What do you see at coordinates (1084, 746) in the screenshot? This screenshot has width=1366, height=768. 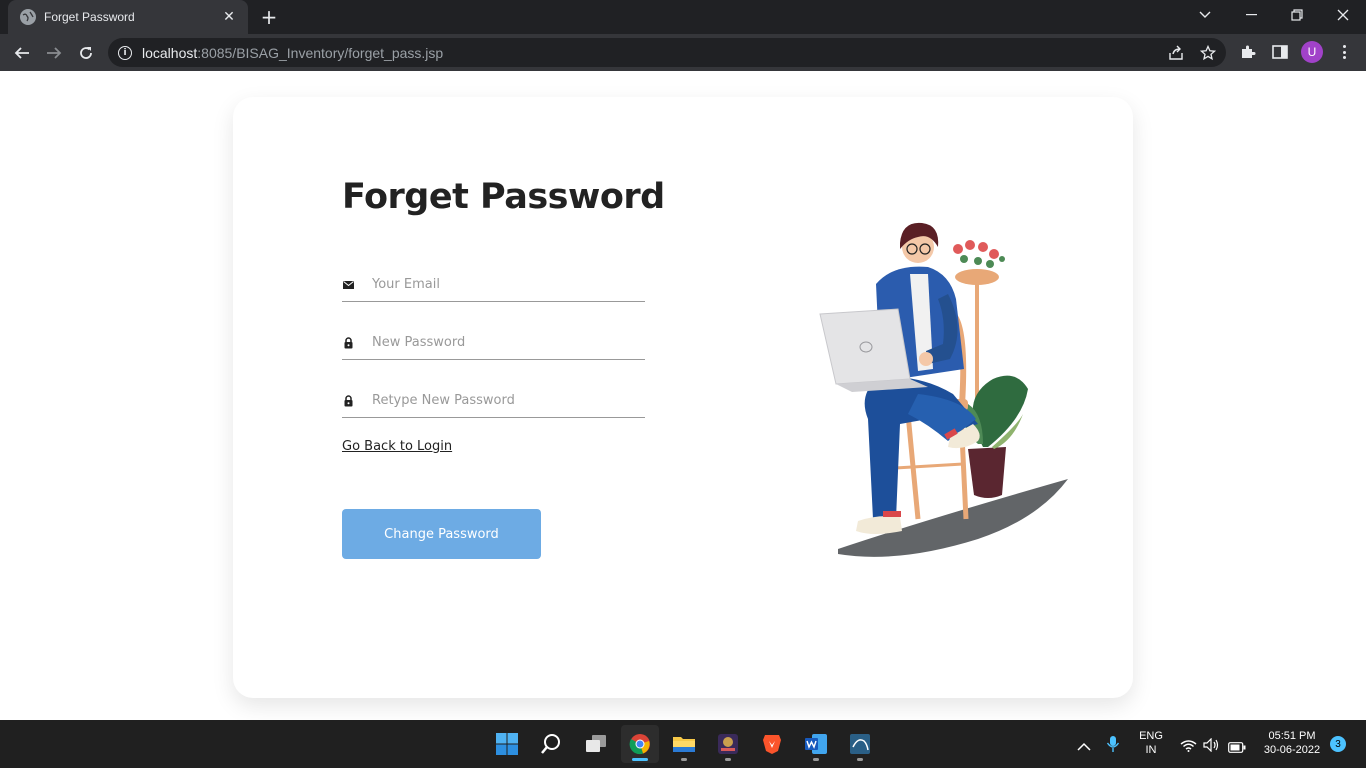 I see `show-hidden-icons-icon` at bounding box center [1084, 746].